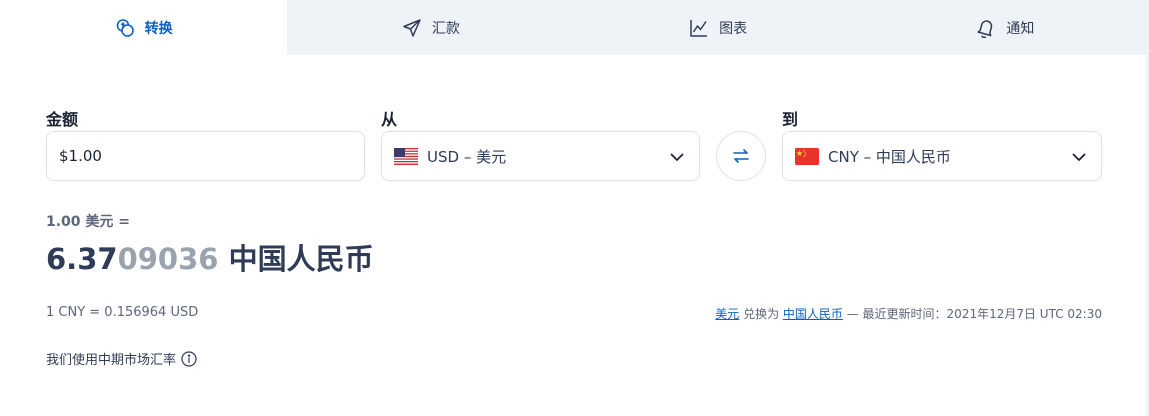 The width and height of the screenshot is (1149, 416). Describe the element at coordinates (412, 27) in the screenshot. I see `send-icon` at that location.